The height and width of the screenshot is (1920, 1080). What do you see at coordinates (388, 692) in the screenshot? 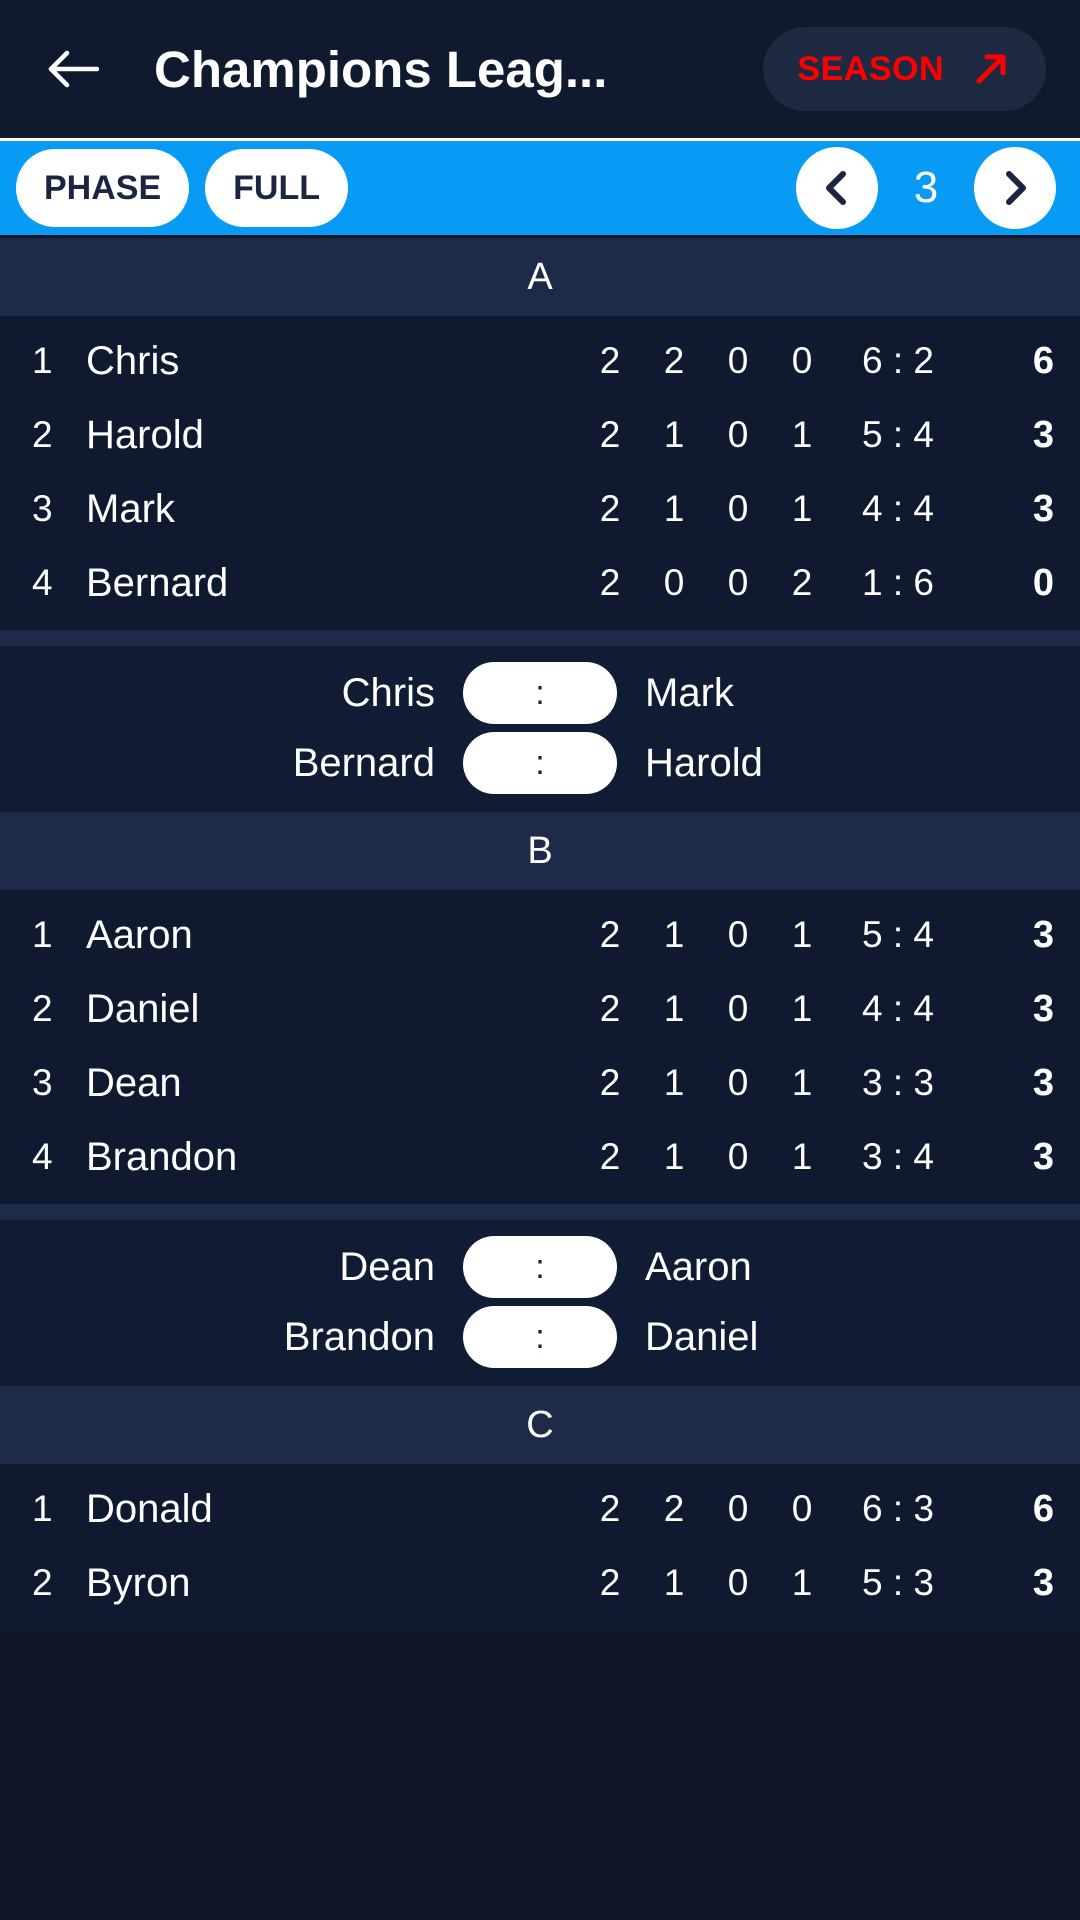
I see `fixture-home-team: Chris` at bounding box center [388, 692].